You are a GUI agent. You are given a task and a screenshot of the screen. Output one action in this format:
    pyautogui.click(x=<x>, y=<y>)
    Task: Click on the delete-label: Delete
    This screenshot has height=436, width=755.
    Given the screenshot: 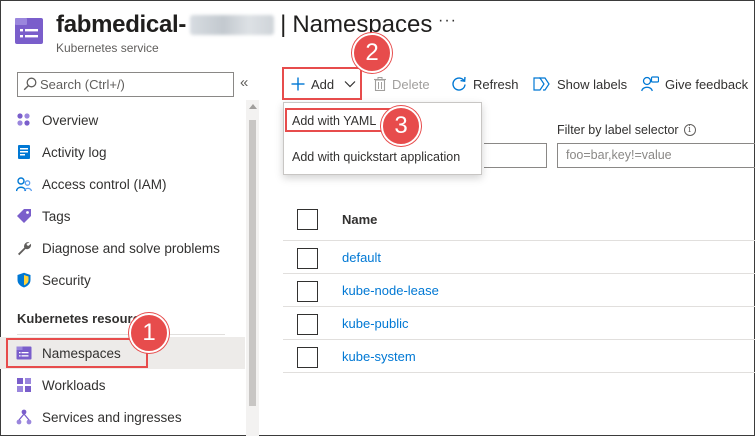 What is the action you would take?
    pyautogui.click(x=411, y=84)
    